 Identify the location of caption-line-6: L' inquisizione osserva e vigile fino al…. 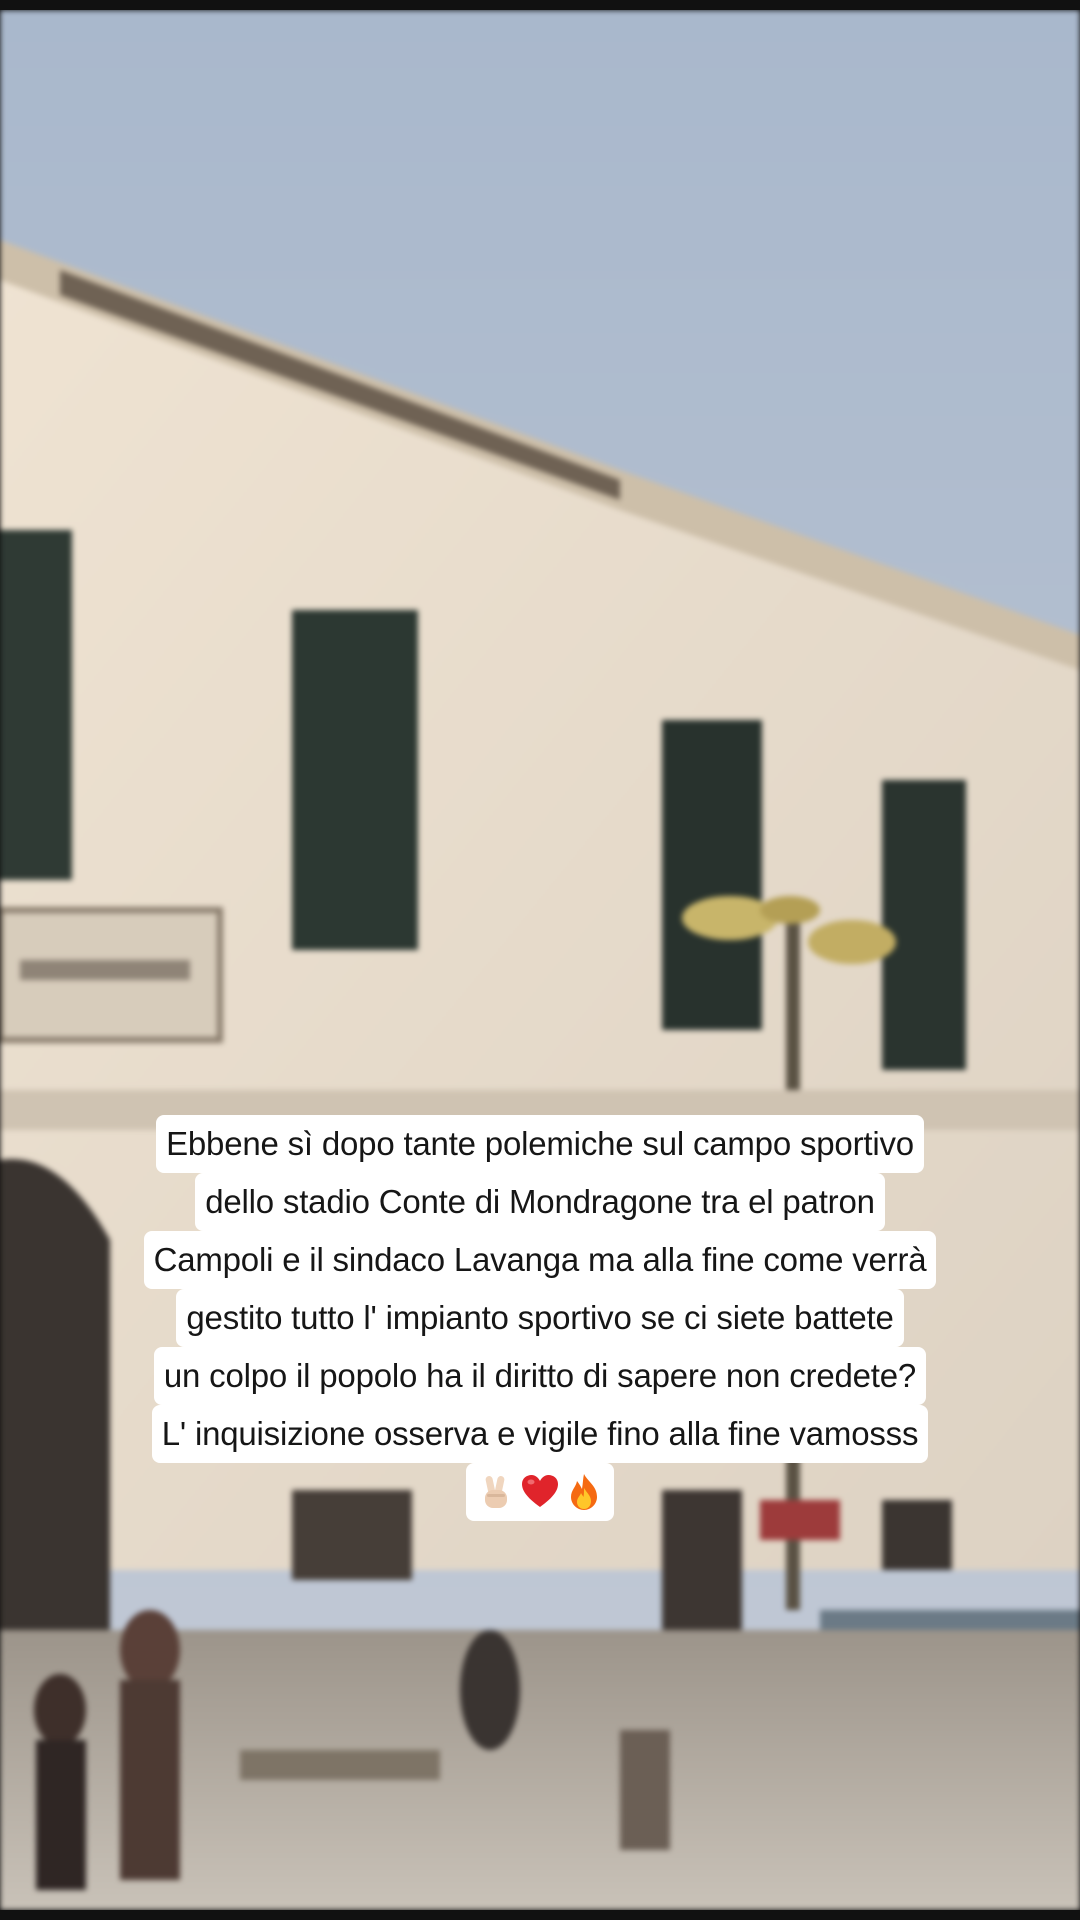
(540, 1434).